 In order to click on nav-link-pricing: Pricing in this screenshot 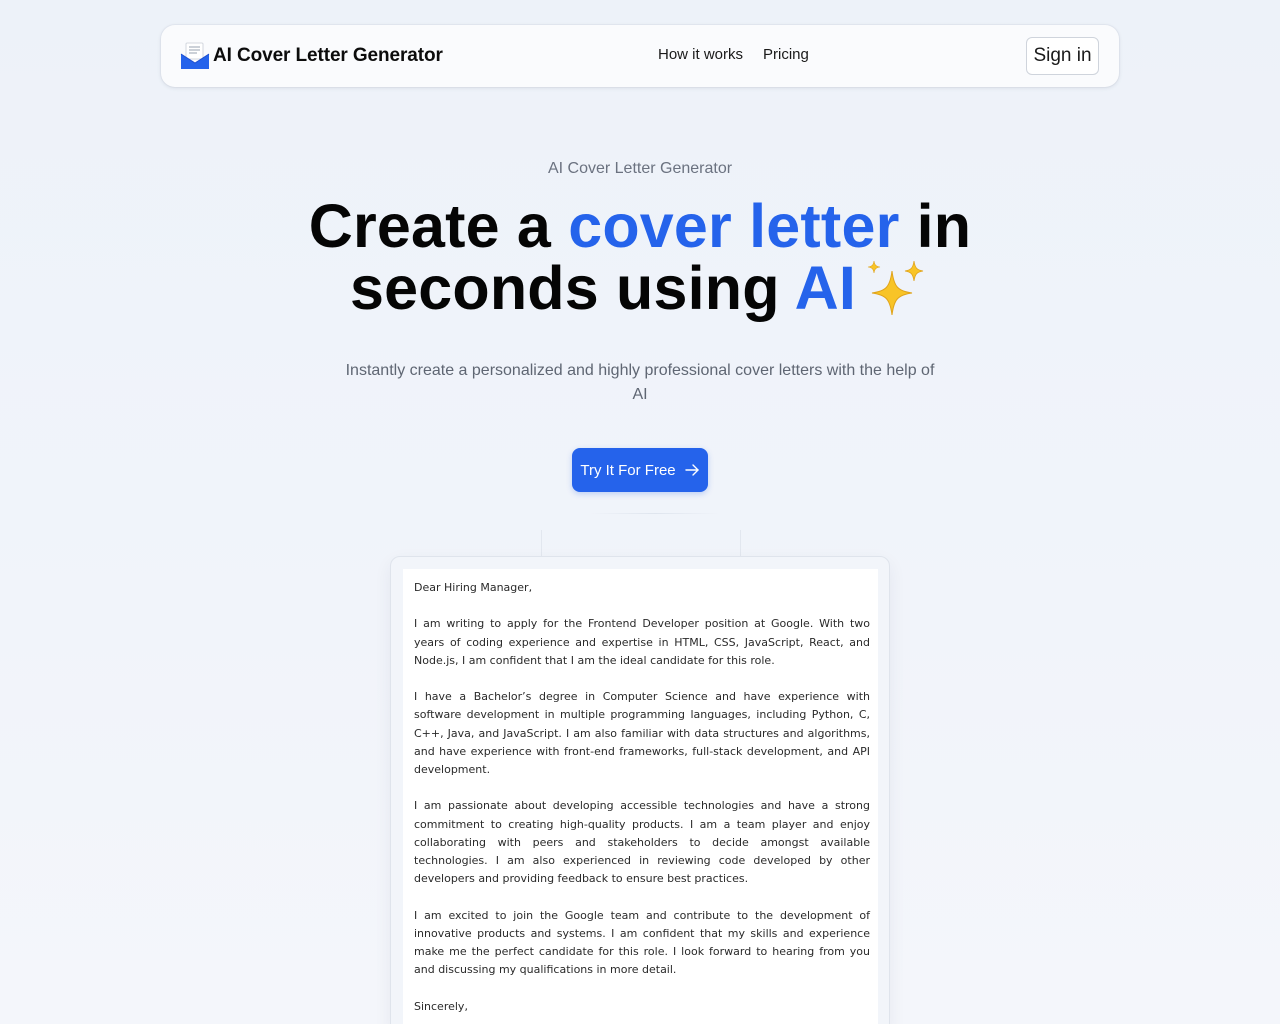, I will do `click(786, 54)`.